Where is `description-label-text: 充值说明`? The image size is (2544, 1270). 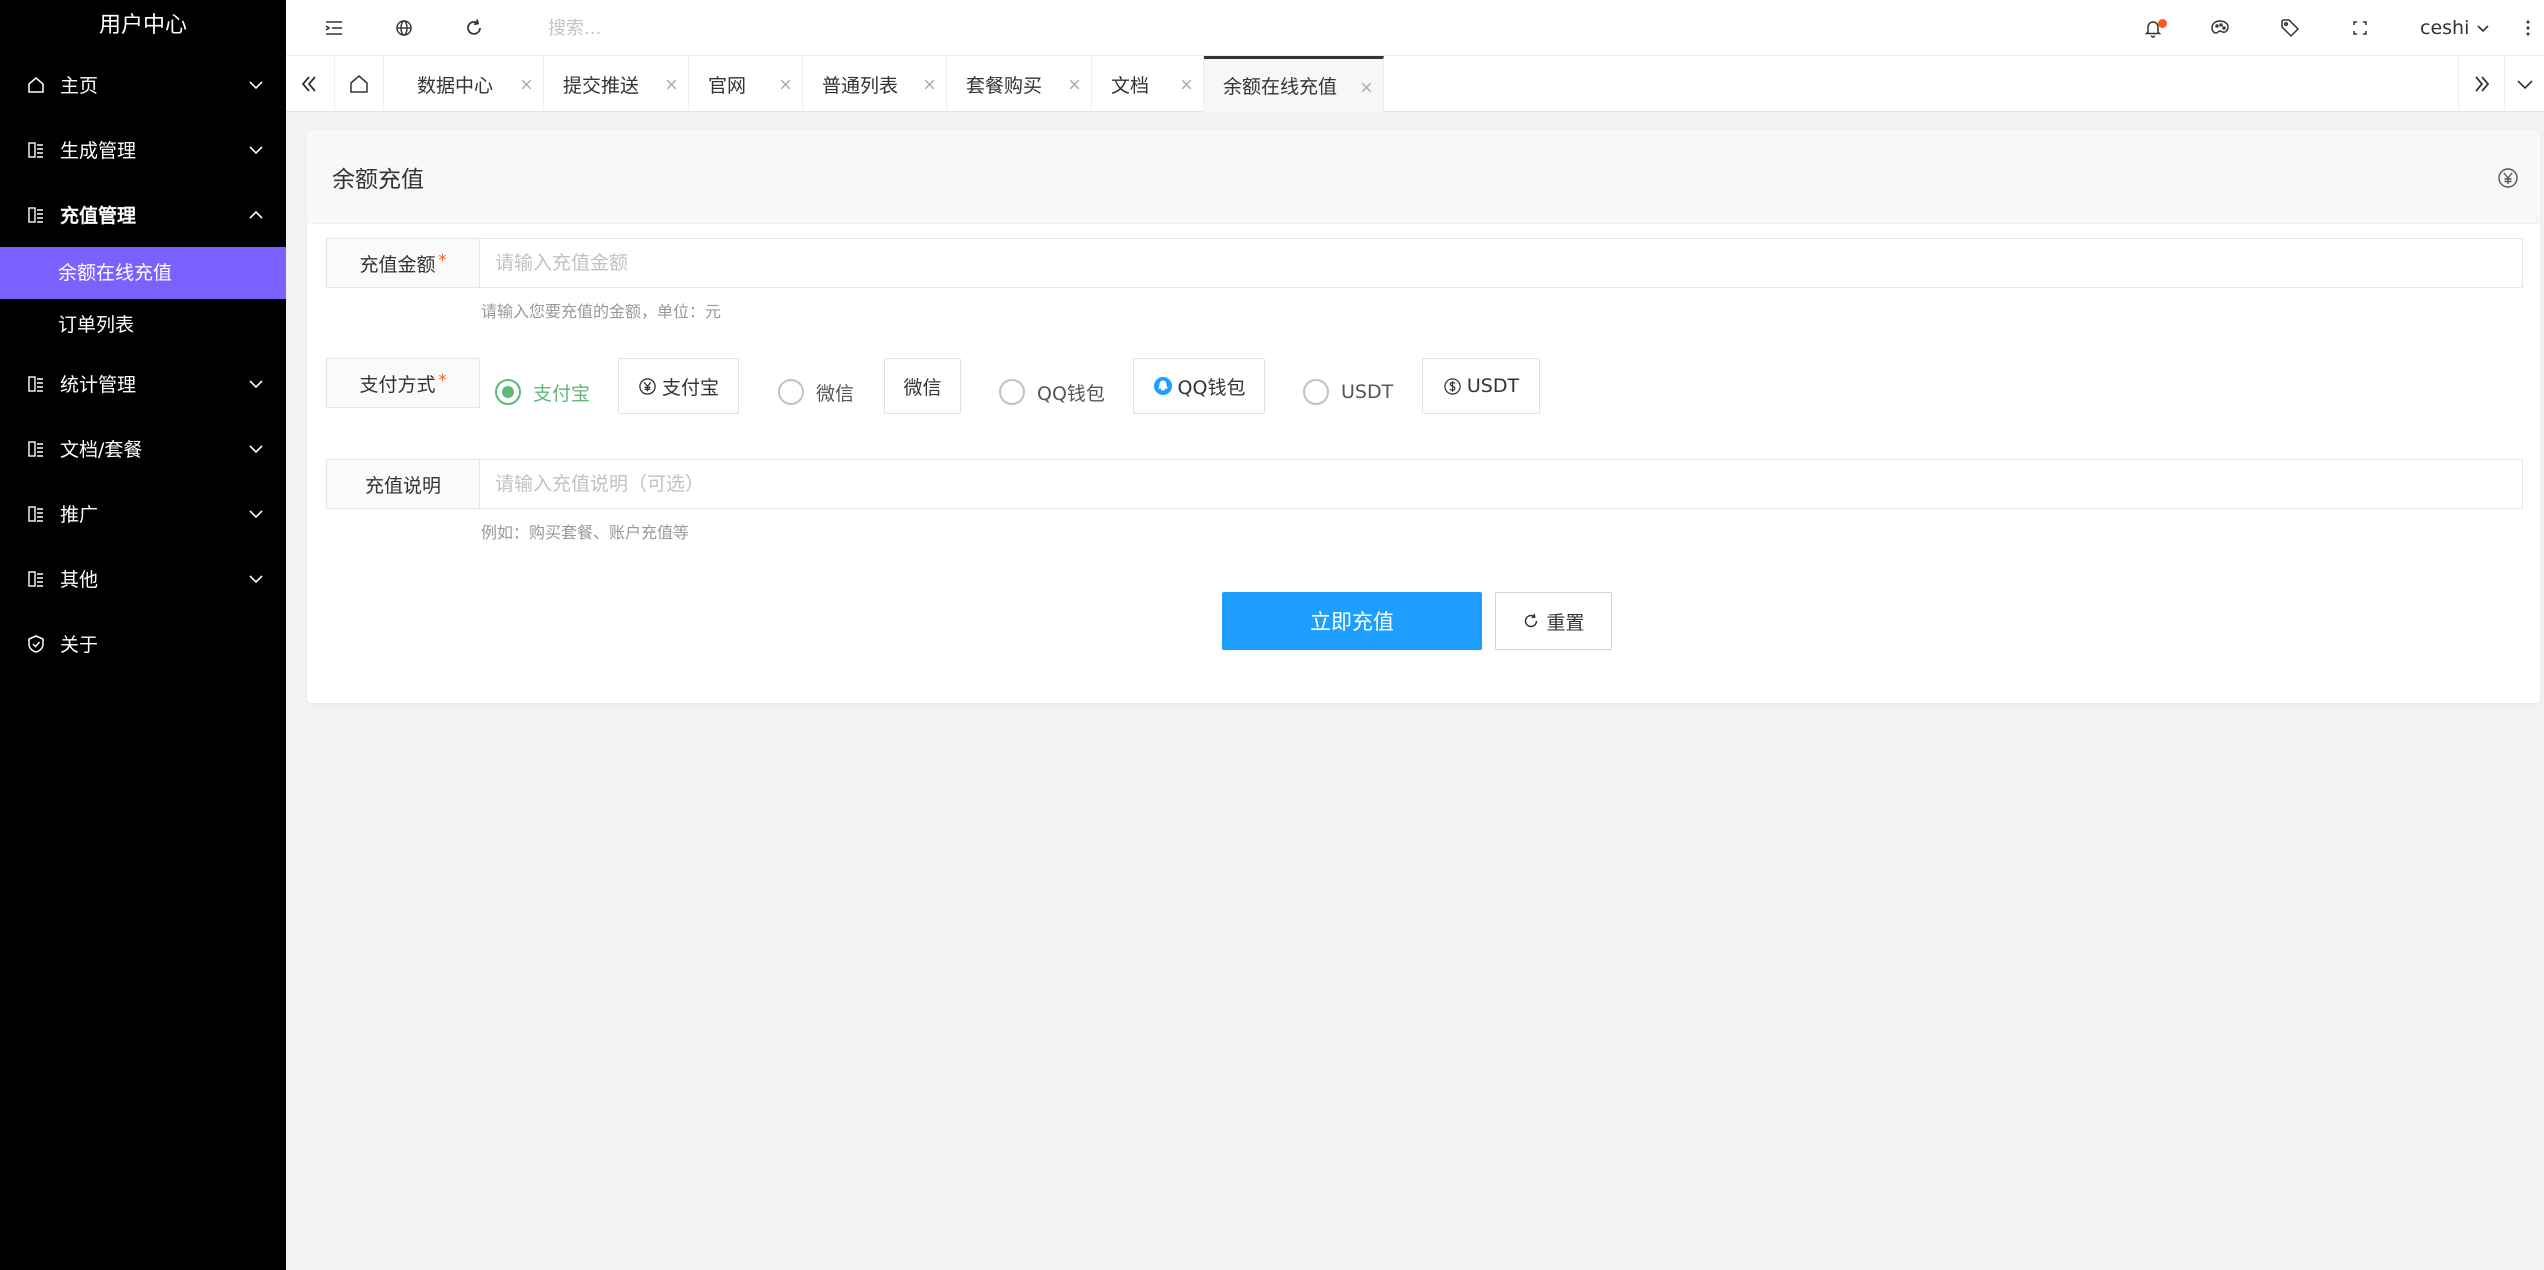 description-label-text: 充值说明 is located at coordinates (402, 485).